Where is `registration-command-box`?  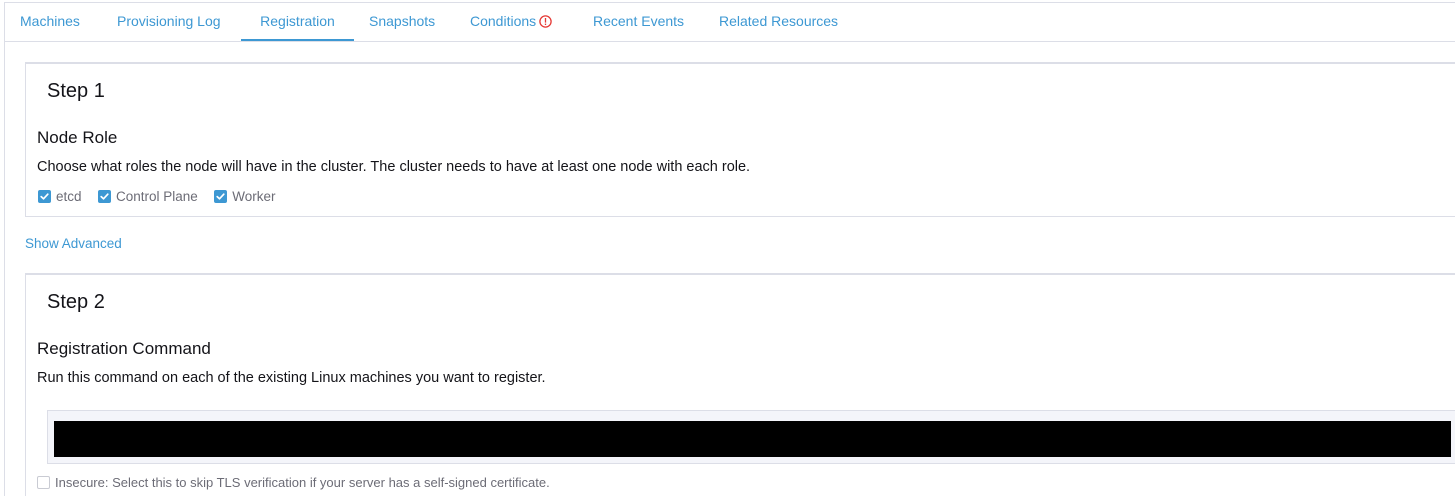 registration-command-box is located at coordinates (751, 437).